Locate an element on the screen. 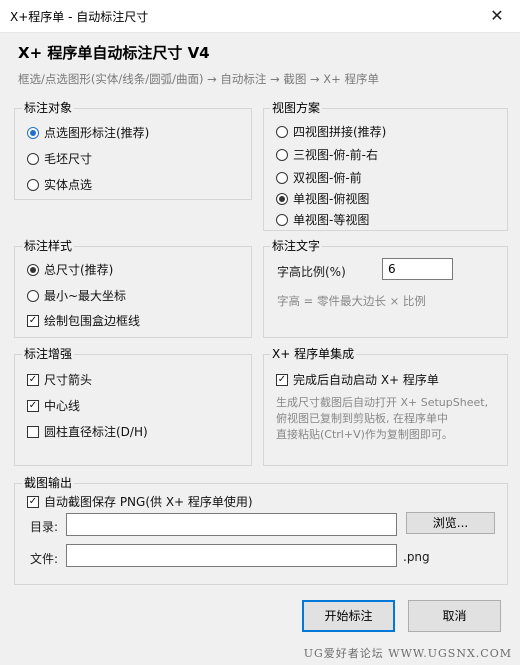 The height and width of the screenshot is (665, 520). target-group-legend: 标注对象 is located at coordinates (48, 108).